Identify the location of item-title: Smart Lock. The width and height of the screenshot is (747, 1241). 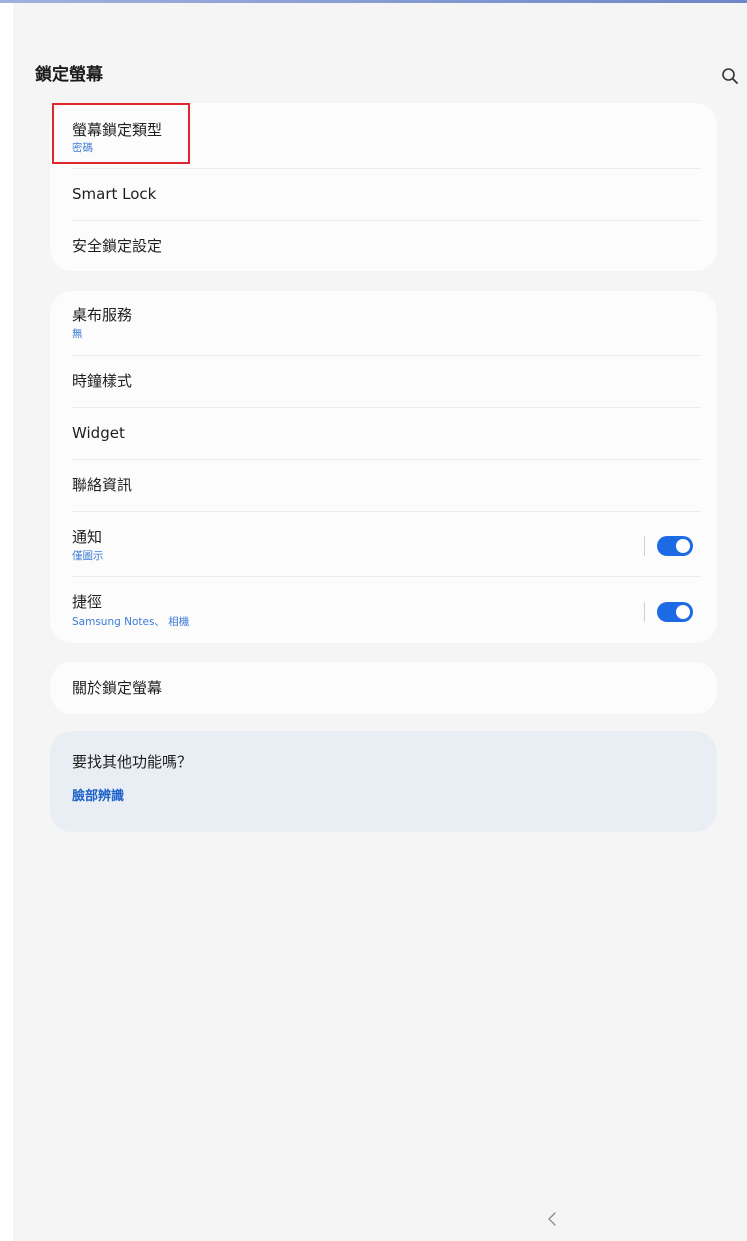
(114, 194).